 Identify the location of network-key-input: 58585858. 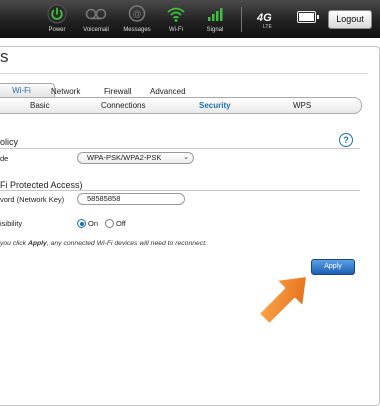
(131, 199).